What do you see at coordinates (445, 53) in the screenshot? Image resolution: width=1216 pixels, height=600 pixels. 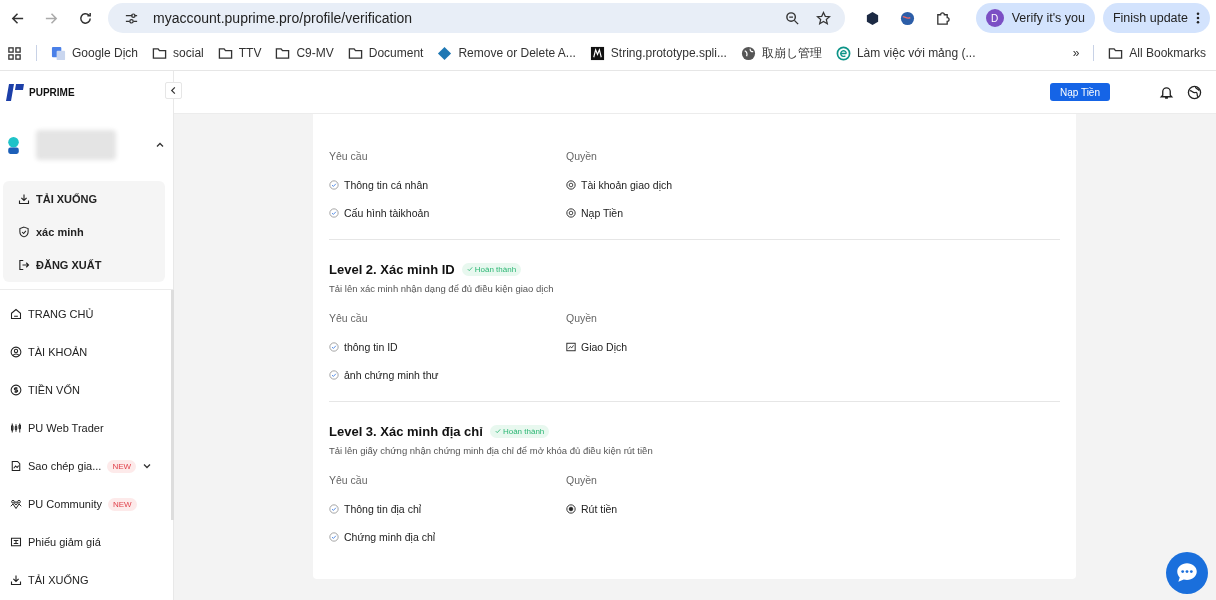 I see `diamond-icon` at bounding box center [445, 53].